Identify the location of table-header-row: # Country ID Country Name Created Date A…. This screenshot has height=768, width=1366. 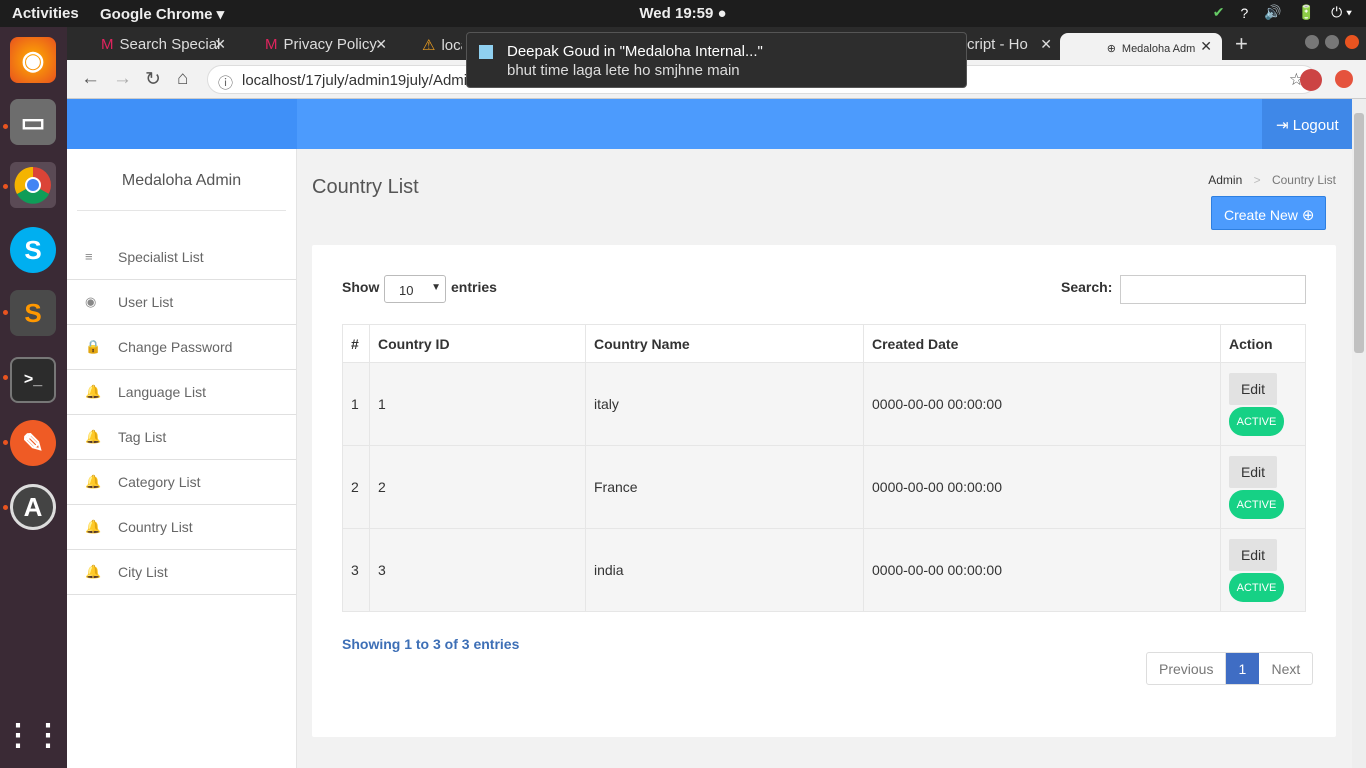
(824, 343).